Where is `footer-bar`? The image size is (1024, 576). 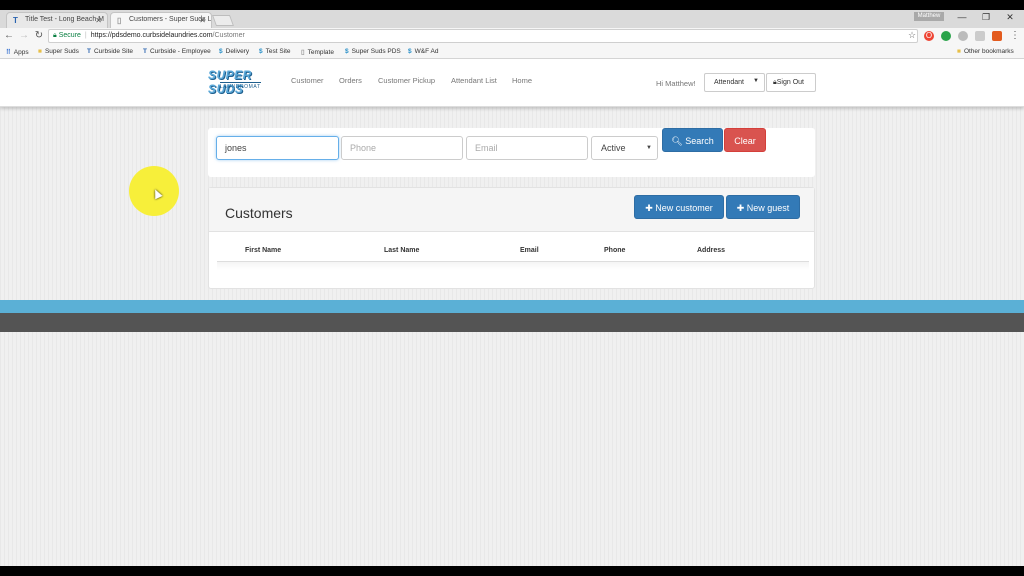 footer-bar is located at coordinates (512, 322).